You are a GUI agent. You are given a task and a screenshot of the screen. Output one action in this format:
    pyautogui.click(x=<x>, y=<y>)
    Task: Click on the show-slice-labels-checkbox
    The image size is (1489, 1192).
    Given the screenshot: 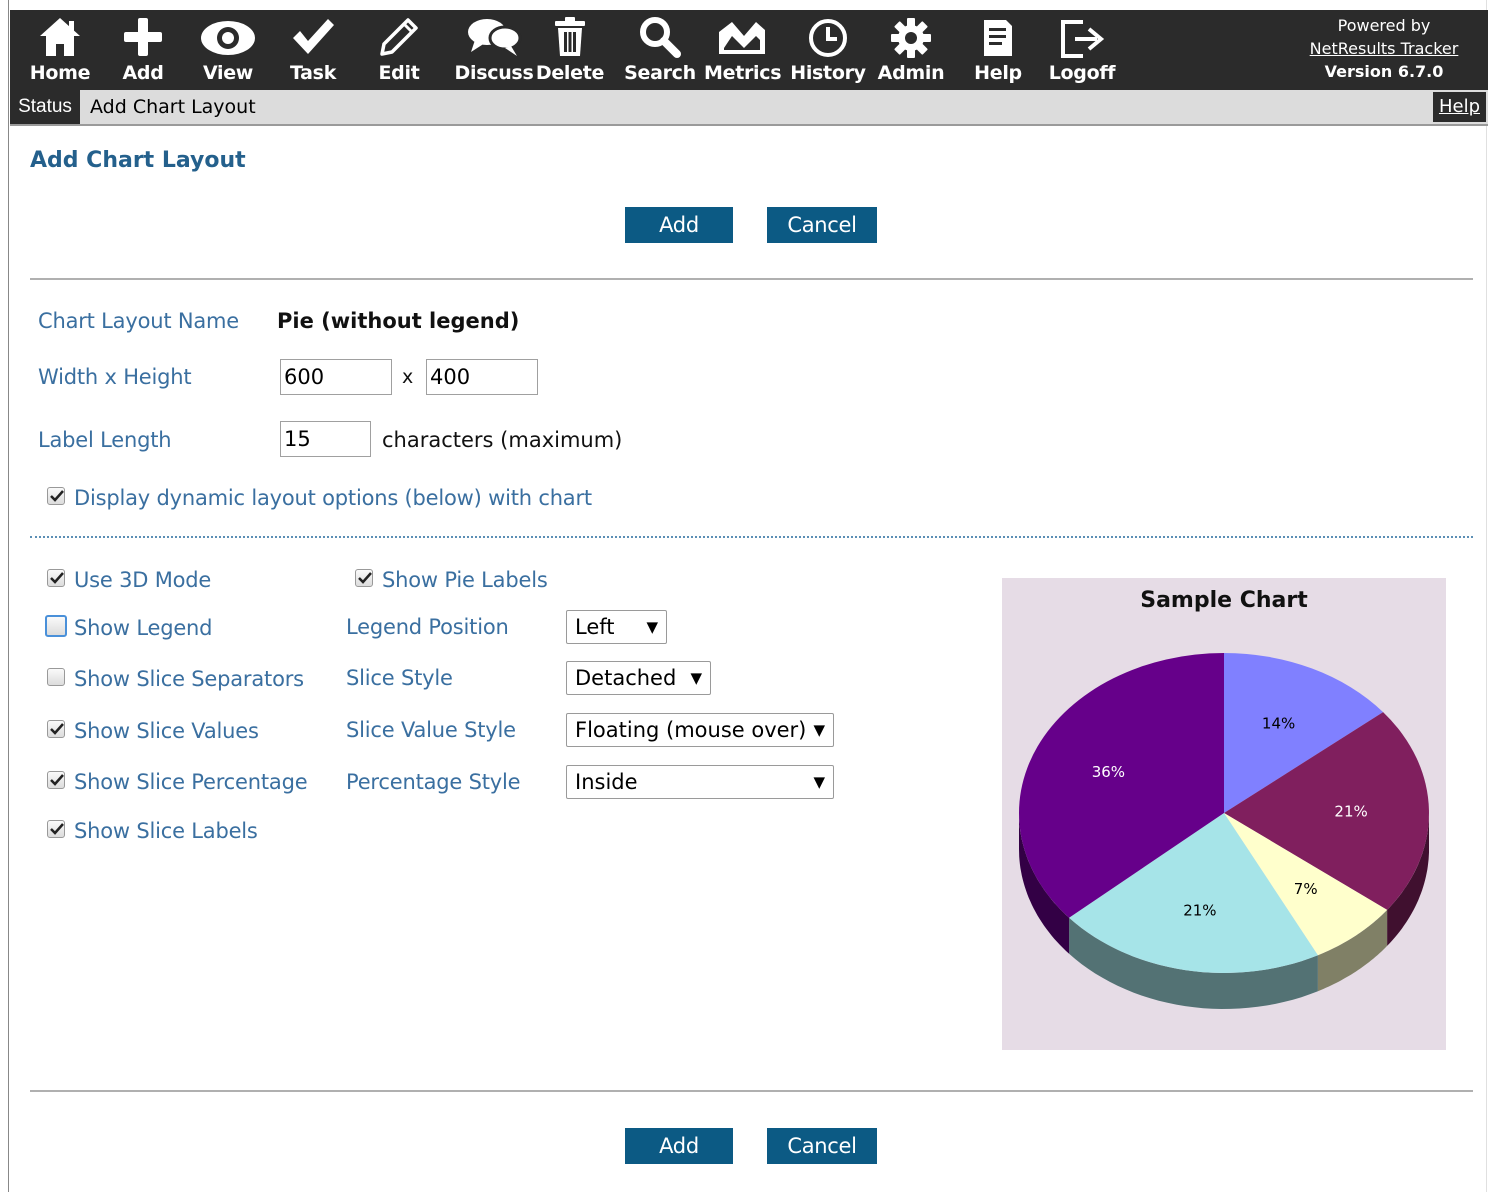 What is the action you would take?
    pyautogui.click(x=56, y=829)
    